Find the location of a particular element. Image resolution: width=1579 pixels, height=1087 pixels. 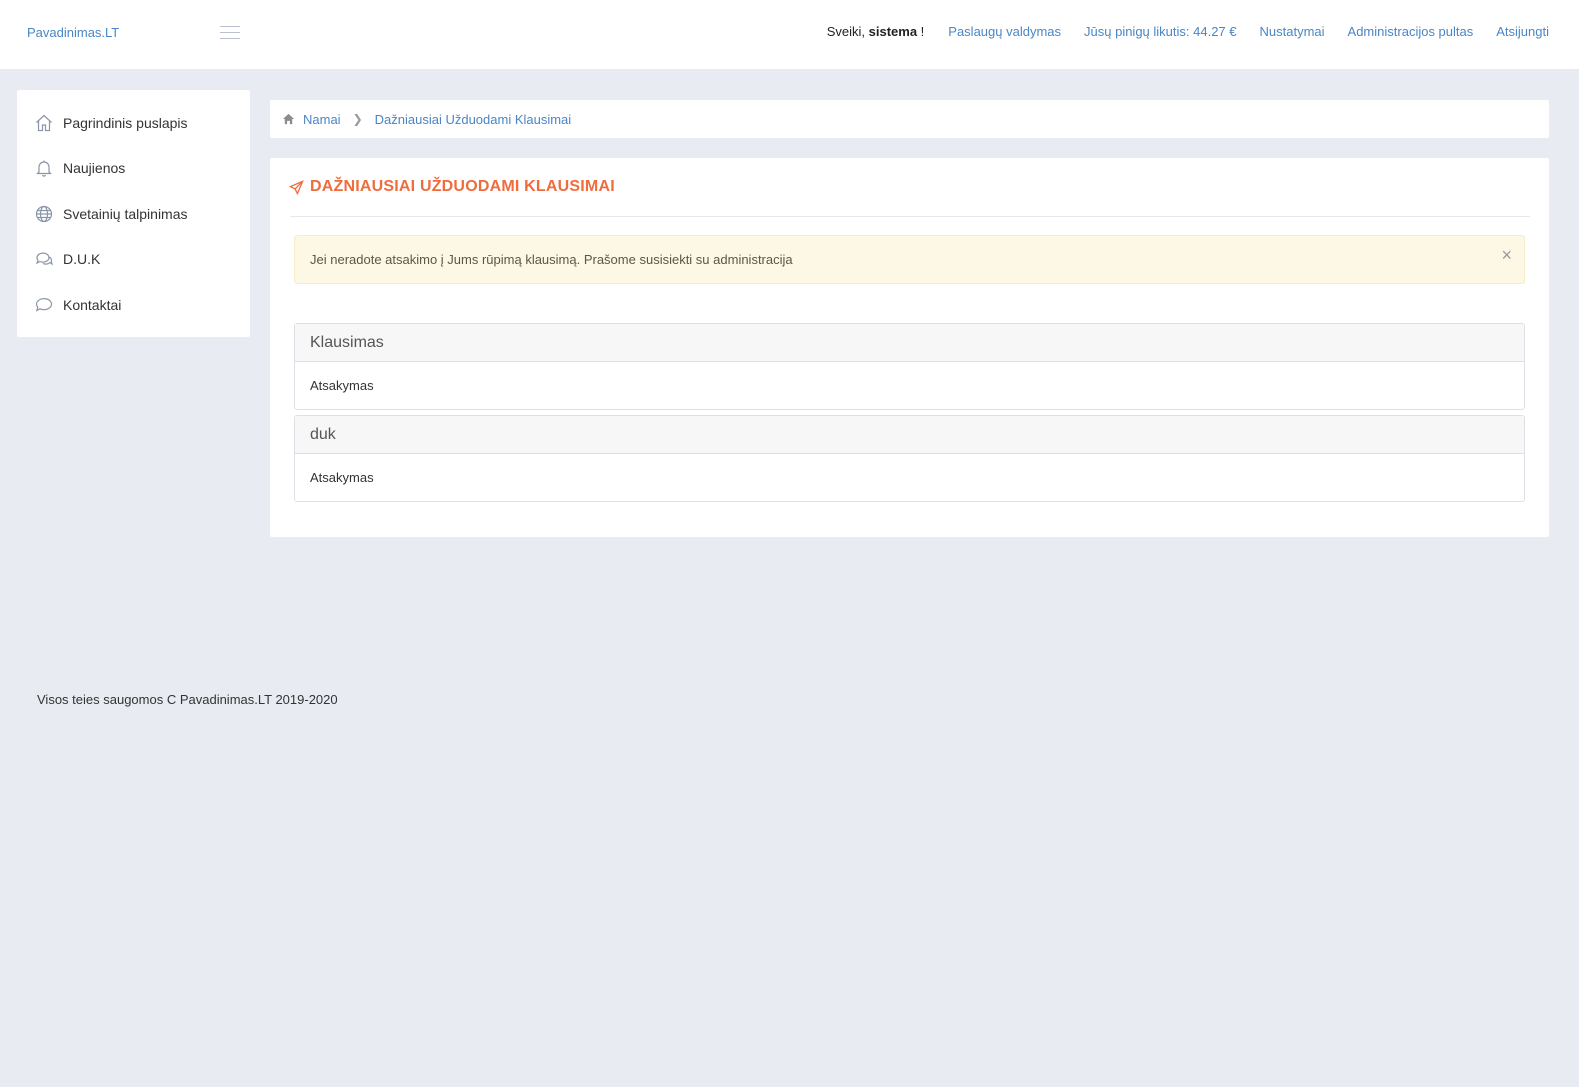

greeting: Sveiki, sistema ! is located at coordinates (876, 31).